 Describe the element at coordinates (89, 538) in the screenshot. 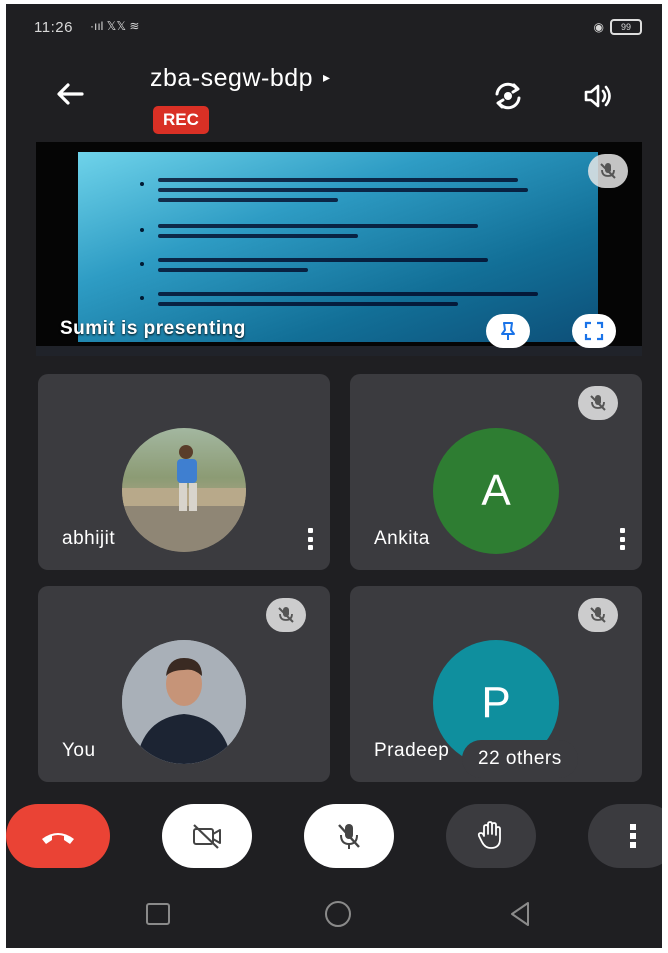

I see `participant-name: abhijit` at that location.